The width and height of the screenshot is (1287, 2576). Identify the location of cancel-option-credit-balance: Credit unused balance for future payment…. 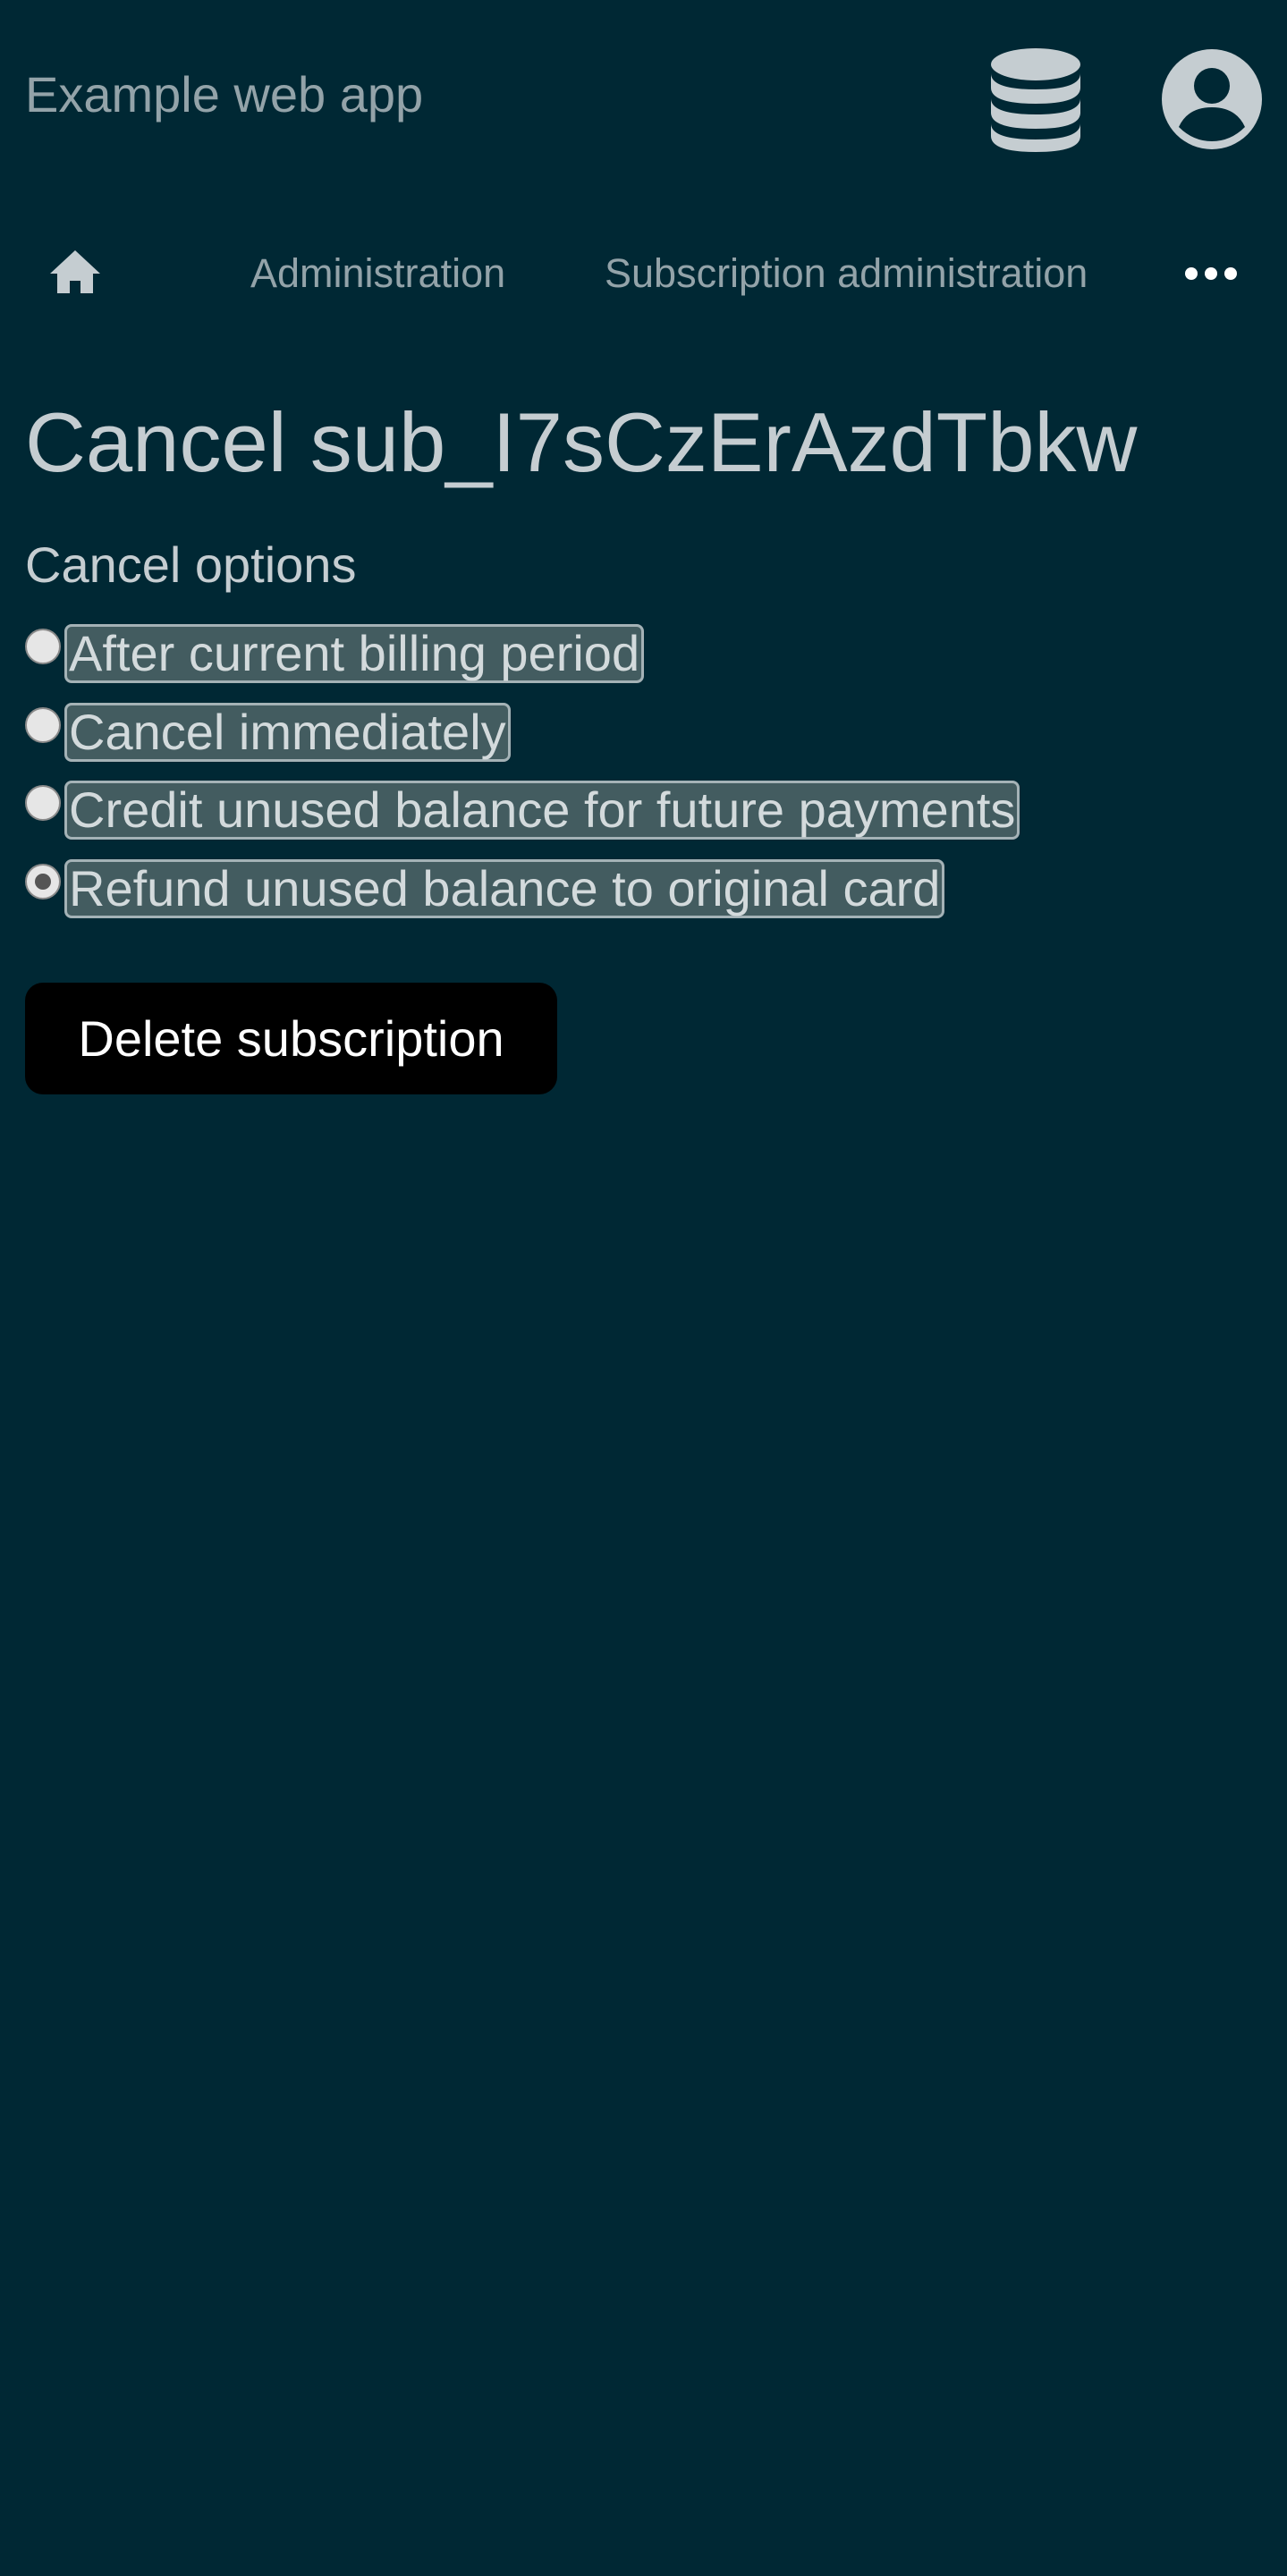
(522, 810).